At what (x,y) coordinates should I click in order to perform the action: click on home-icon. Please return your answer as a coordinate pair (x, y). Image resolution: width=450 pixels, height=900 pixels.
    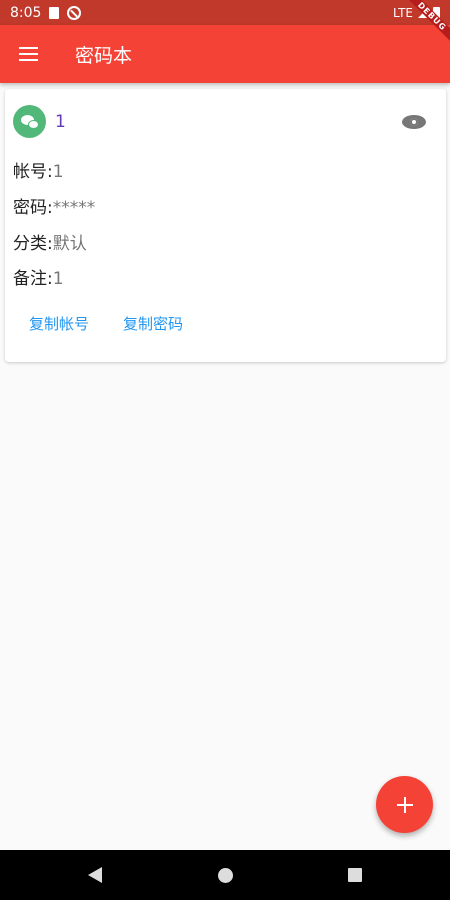
    Looking at the image, I should click on (225, 875).